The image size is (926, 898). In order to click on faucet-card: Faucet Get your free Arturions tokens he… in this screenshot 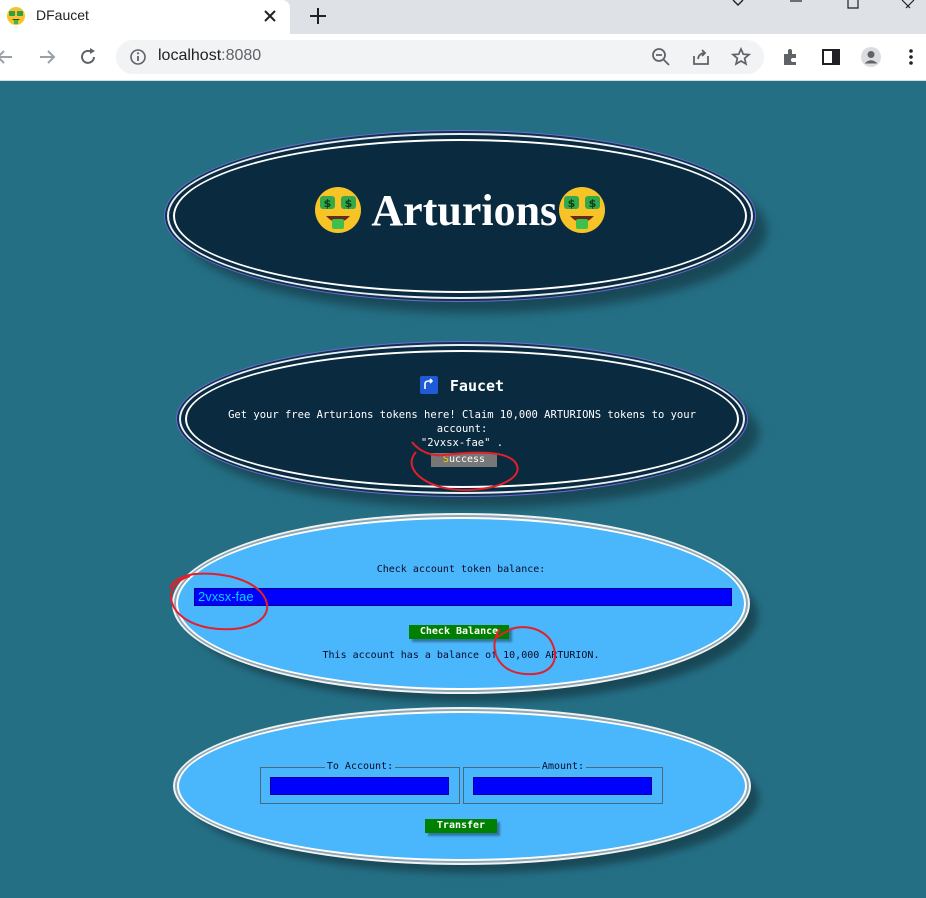, I will do `click(462, 419)`.